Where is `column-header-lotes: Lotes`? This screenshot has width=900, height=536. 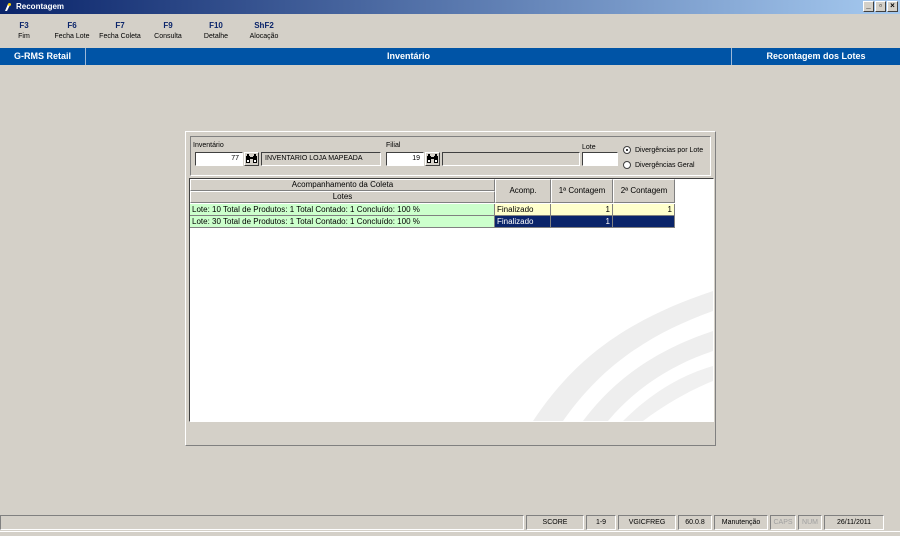
column-header-lotes: Lotes is located at coordinates (342, 197).